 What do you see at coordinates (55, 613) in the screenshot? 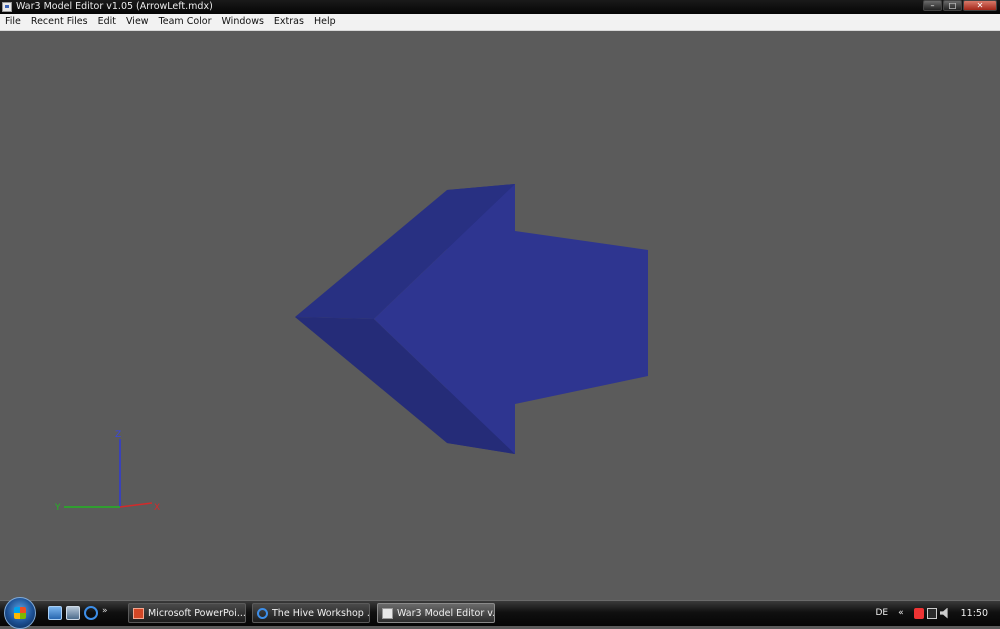
I see `show-desktop-icon` at bounding box center [55, 613].